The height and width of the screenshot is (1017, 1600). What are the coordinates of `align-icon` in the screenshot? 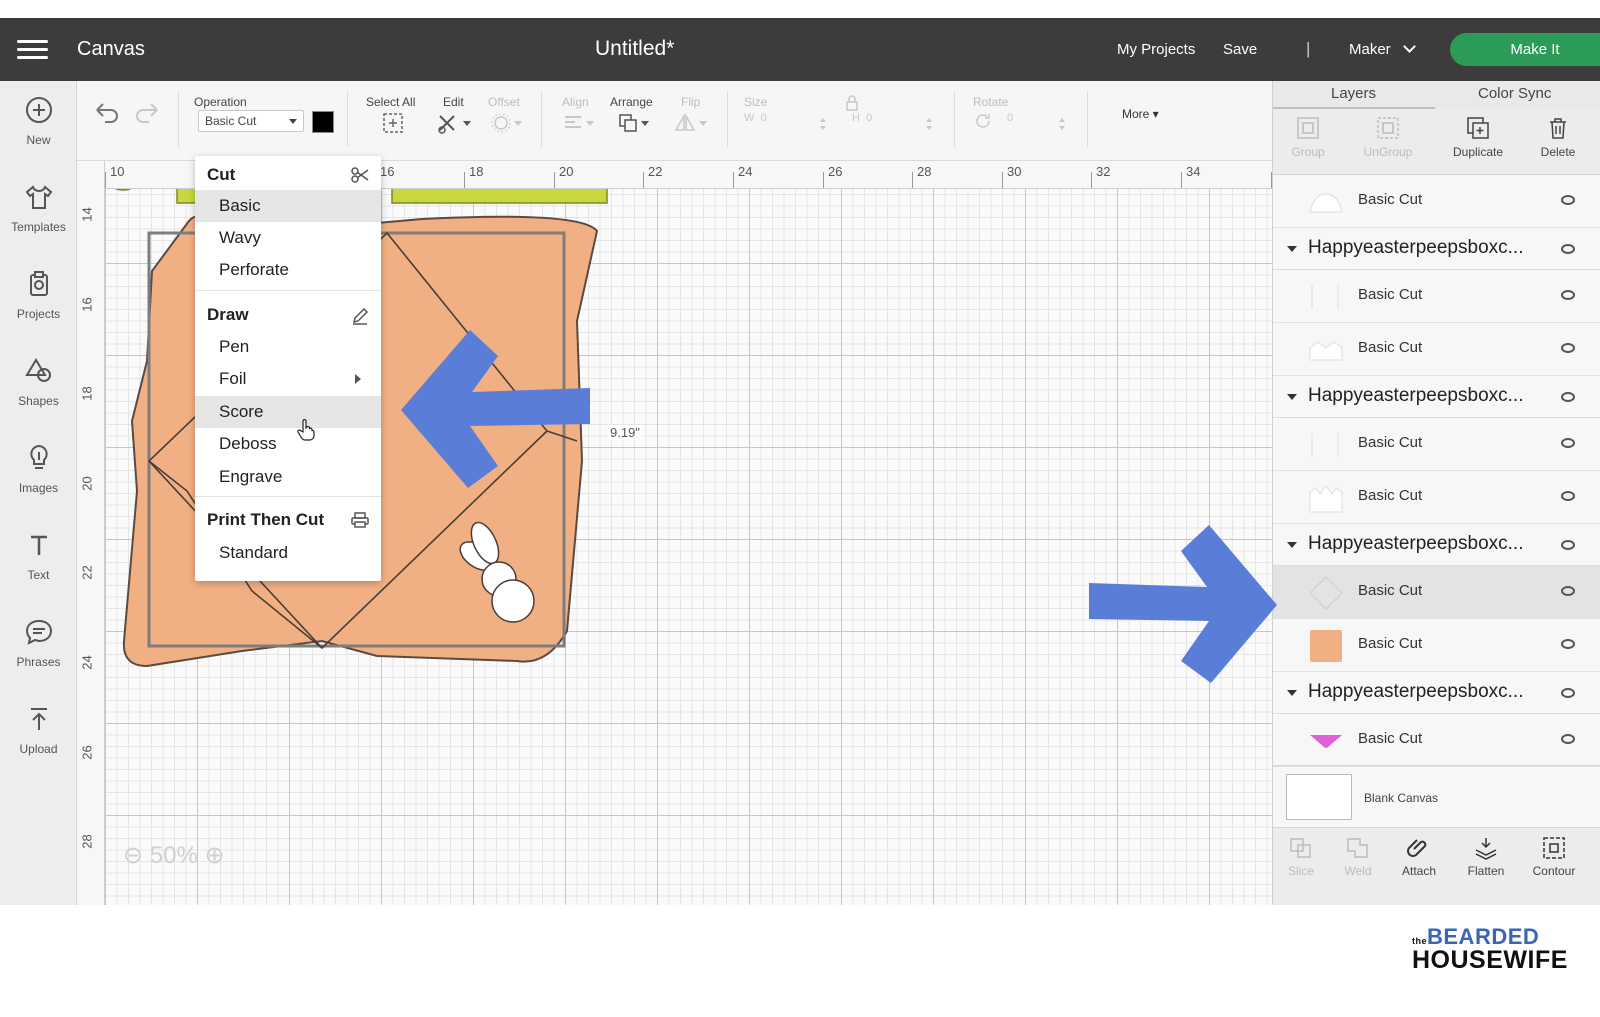 It's located at (579, 123).